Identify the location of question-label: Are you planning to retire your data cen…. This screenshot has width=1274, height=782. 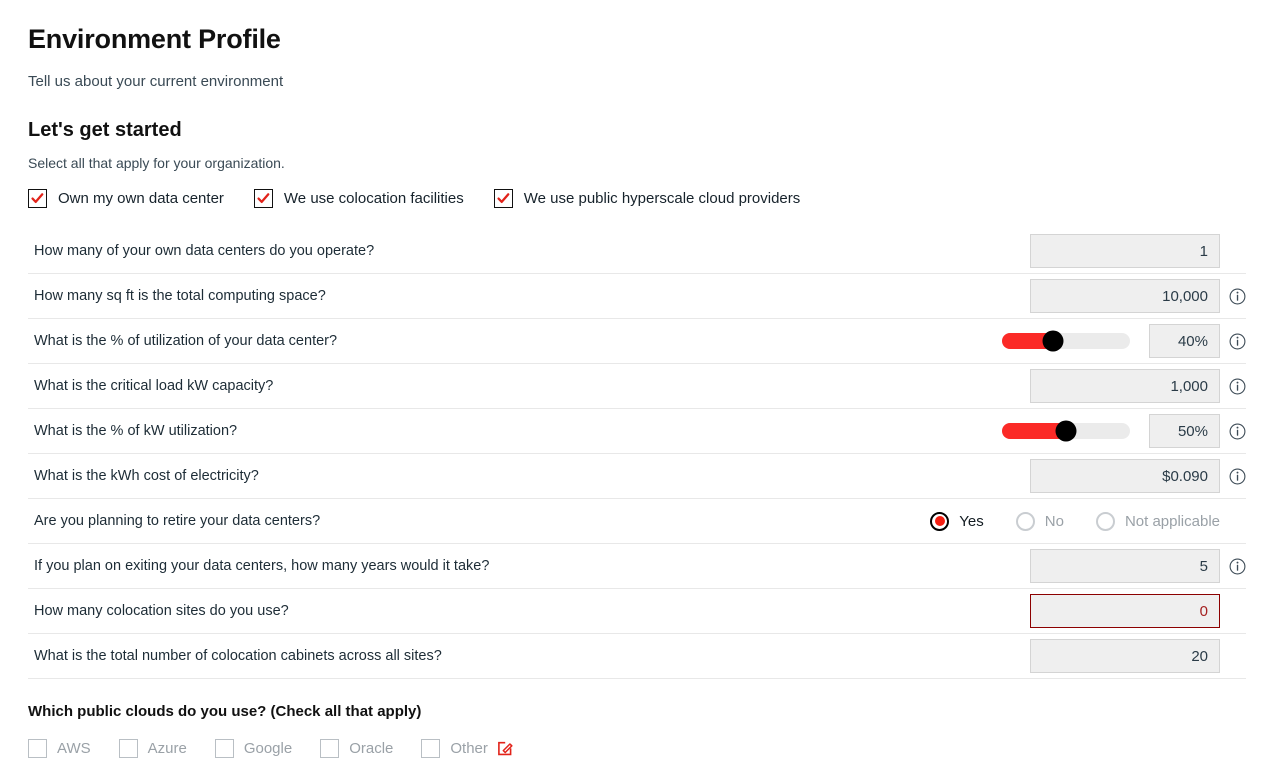
(177, 521).